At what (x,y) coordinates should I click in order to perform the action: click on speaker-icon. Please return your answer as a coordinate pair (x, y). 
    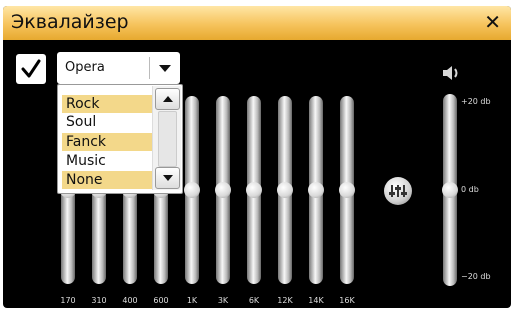
    Looking at the image, I should click on (450, 73).